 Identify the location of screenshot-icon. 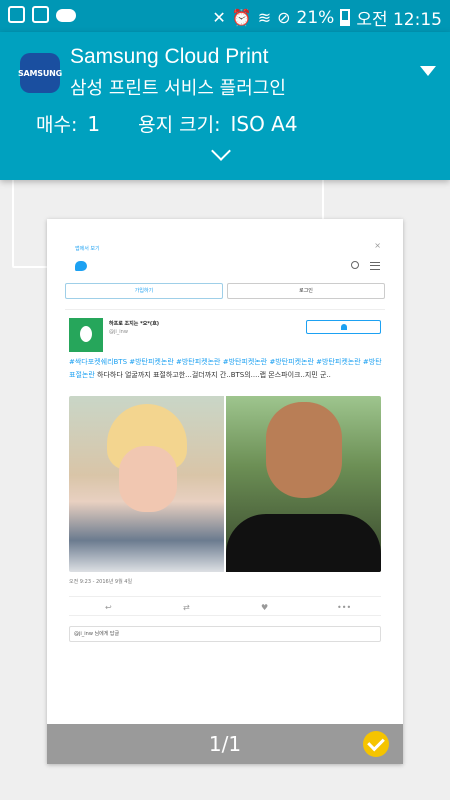
(16, 14).